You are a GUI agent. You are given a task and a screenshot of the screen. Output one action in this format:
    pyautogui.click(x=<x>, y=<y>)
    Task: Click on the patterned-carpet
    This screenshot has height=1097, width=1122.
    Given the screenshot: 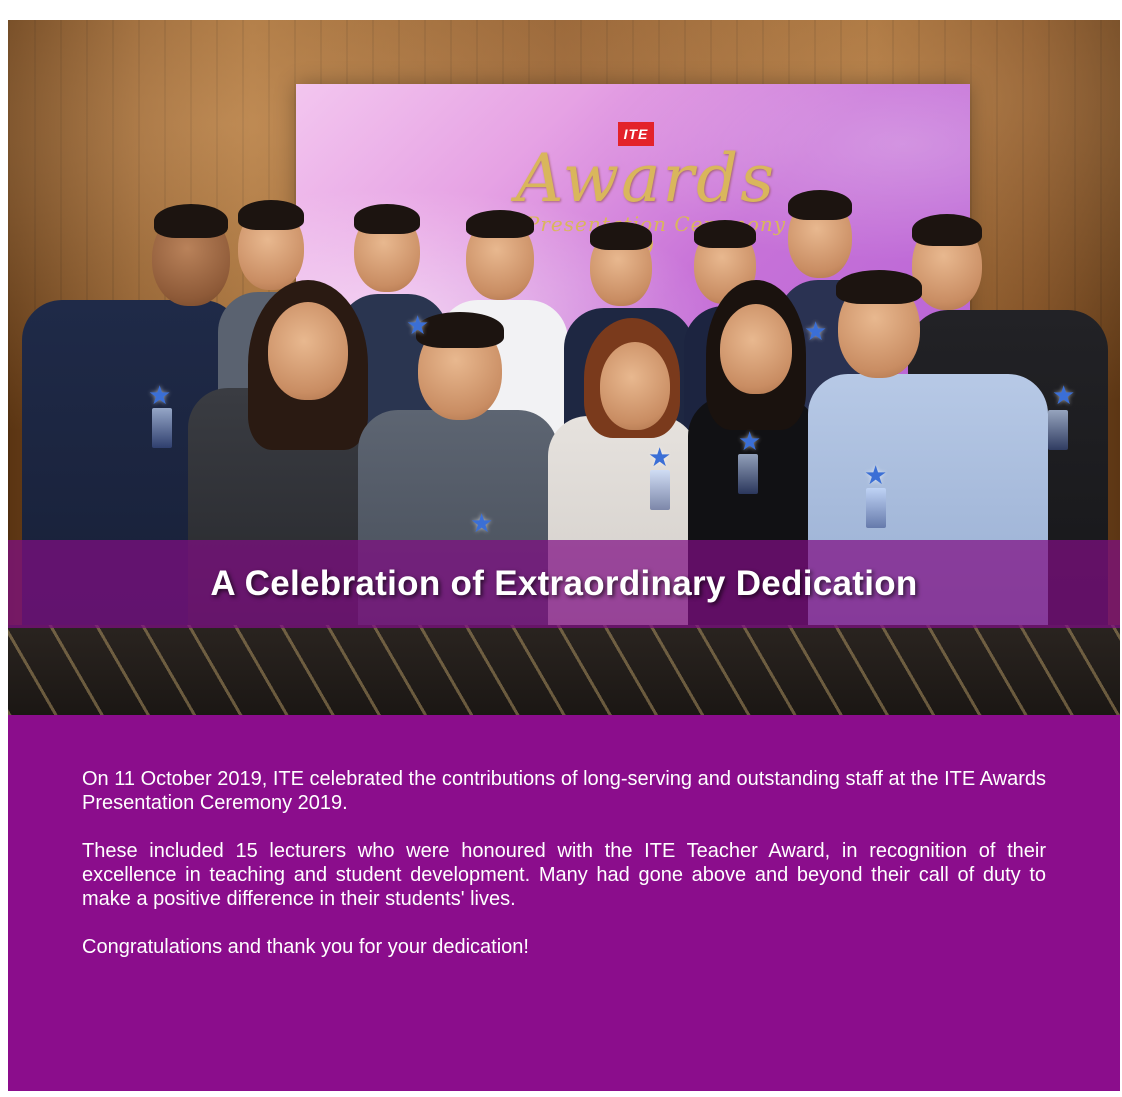 What is the action you would take?
    pyautogui.click(x=564, y=670)
    